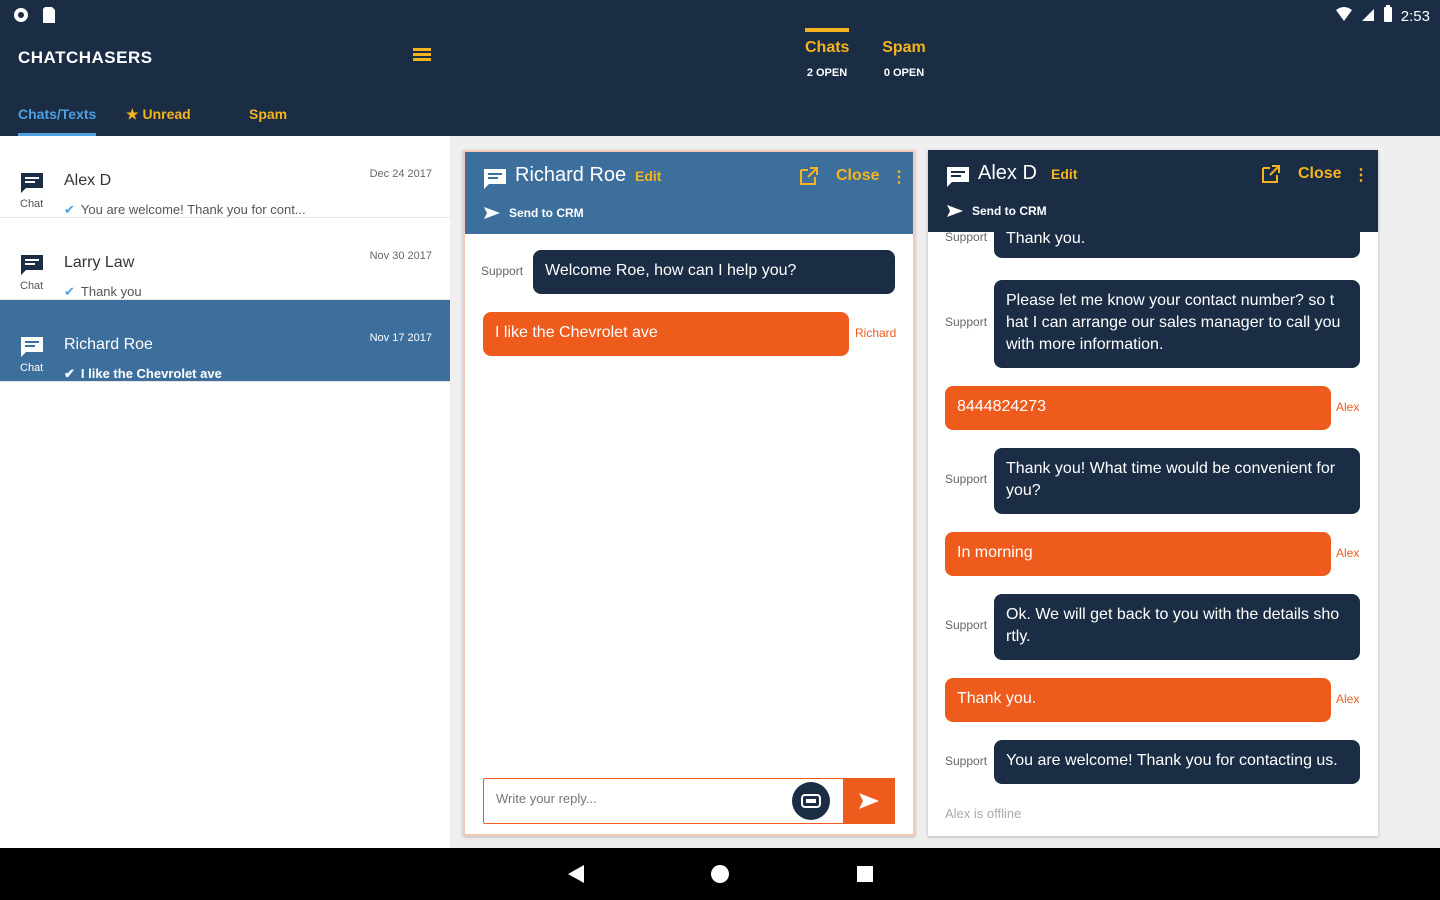  What do you see at coordinates (99, 262) in the screenshot?
I see `conversation-name: Larry Law` at bounding box center [99, 262].